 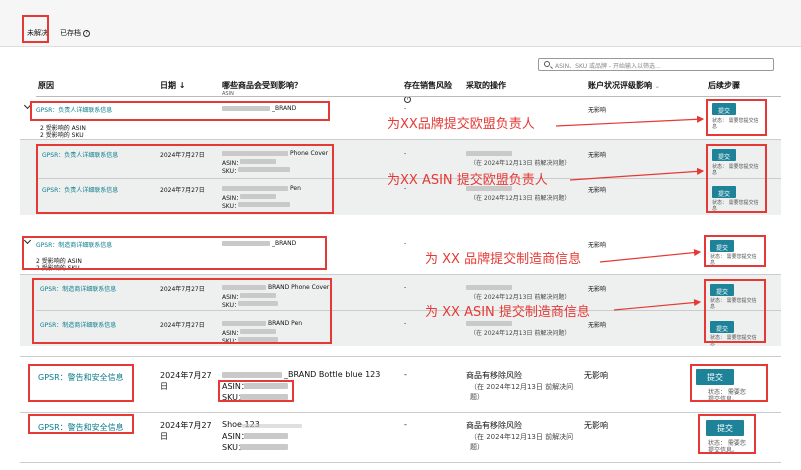 I want to click on annotation-arrows, so click(x=630, y=213).